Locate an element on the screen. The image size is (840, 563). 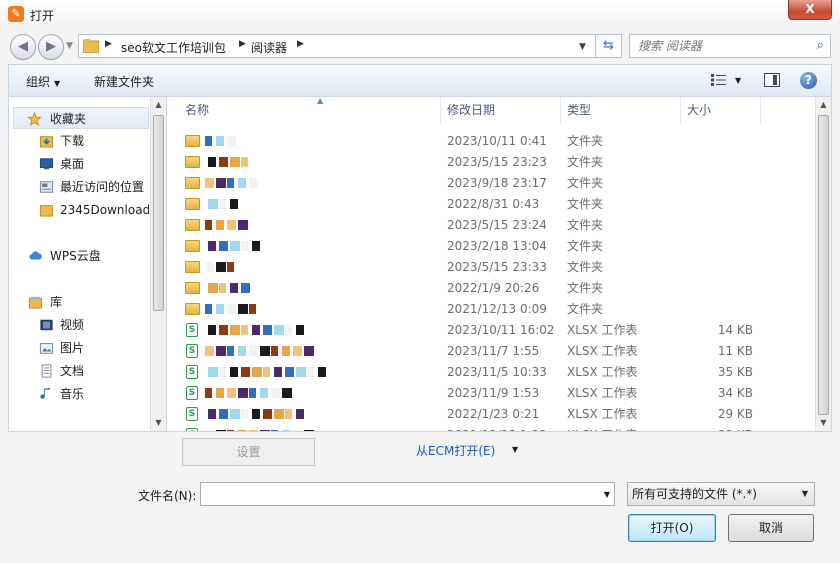
video-icon is located at coordinates (46, 325).